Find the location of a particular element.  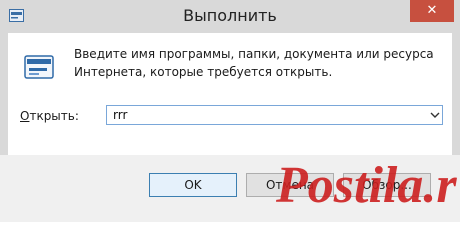

title-bar: Выполнить ✕ is located at coordinates (230, 16).